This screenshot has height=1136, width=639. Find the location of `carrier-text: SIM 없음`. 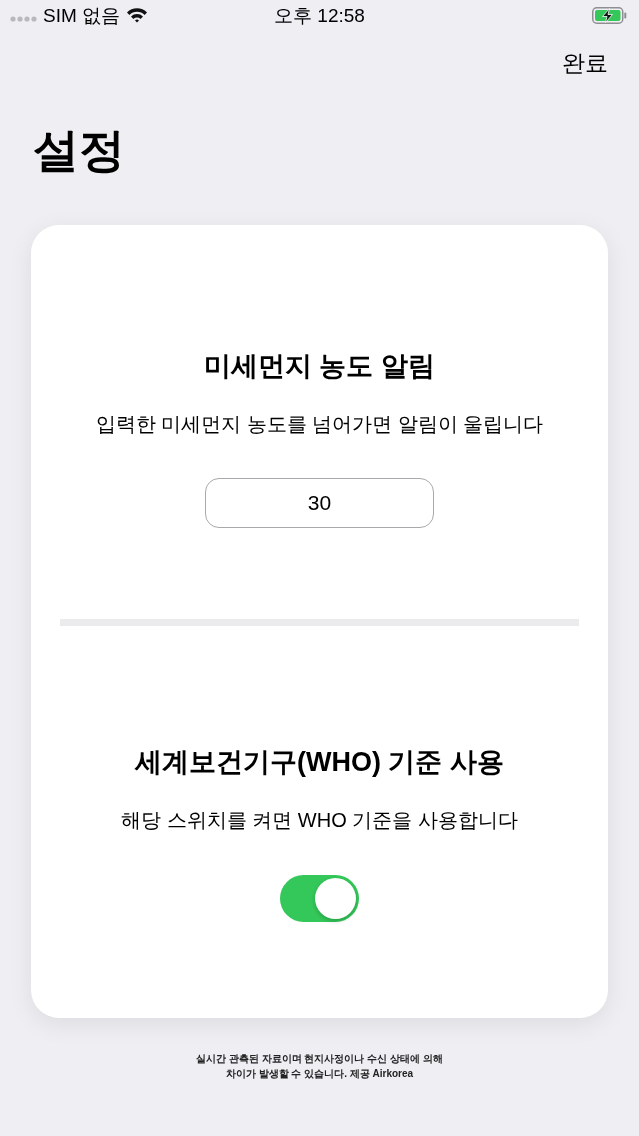

carrier-text: SIM 없음 is located at coordinates (82, 15).